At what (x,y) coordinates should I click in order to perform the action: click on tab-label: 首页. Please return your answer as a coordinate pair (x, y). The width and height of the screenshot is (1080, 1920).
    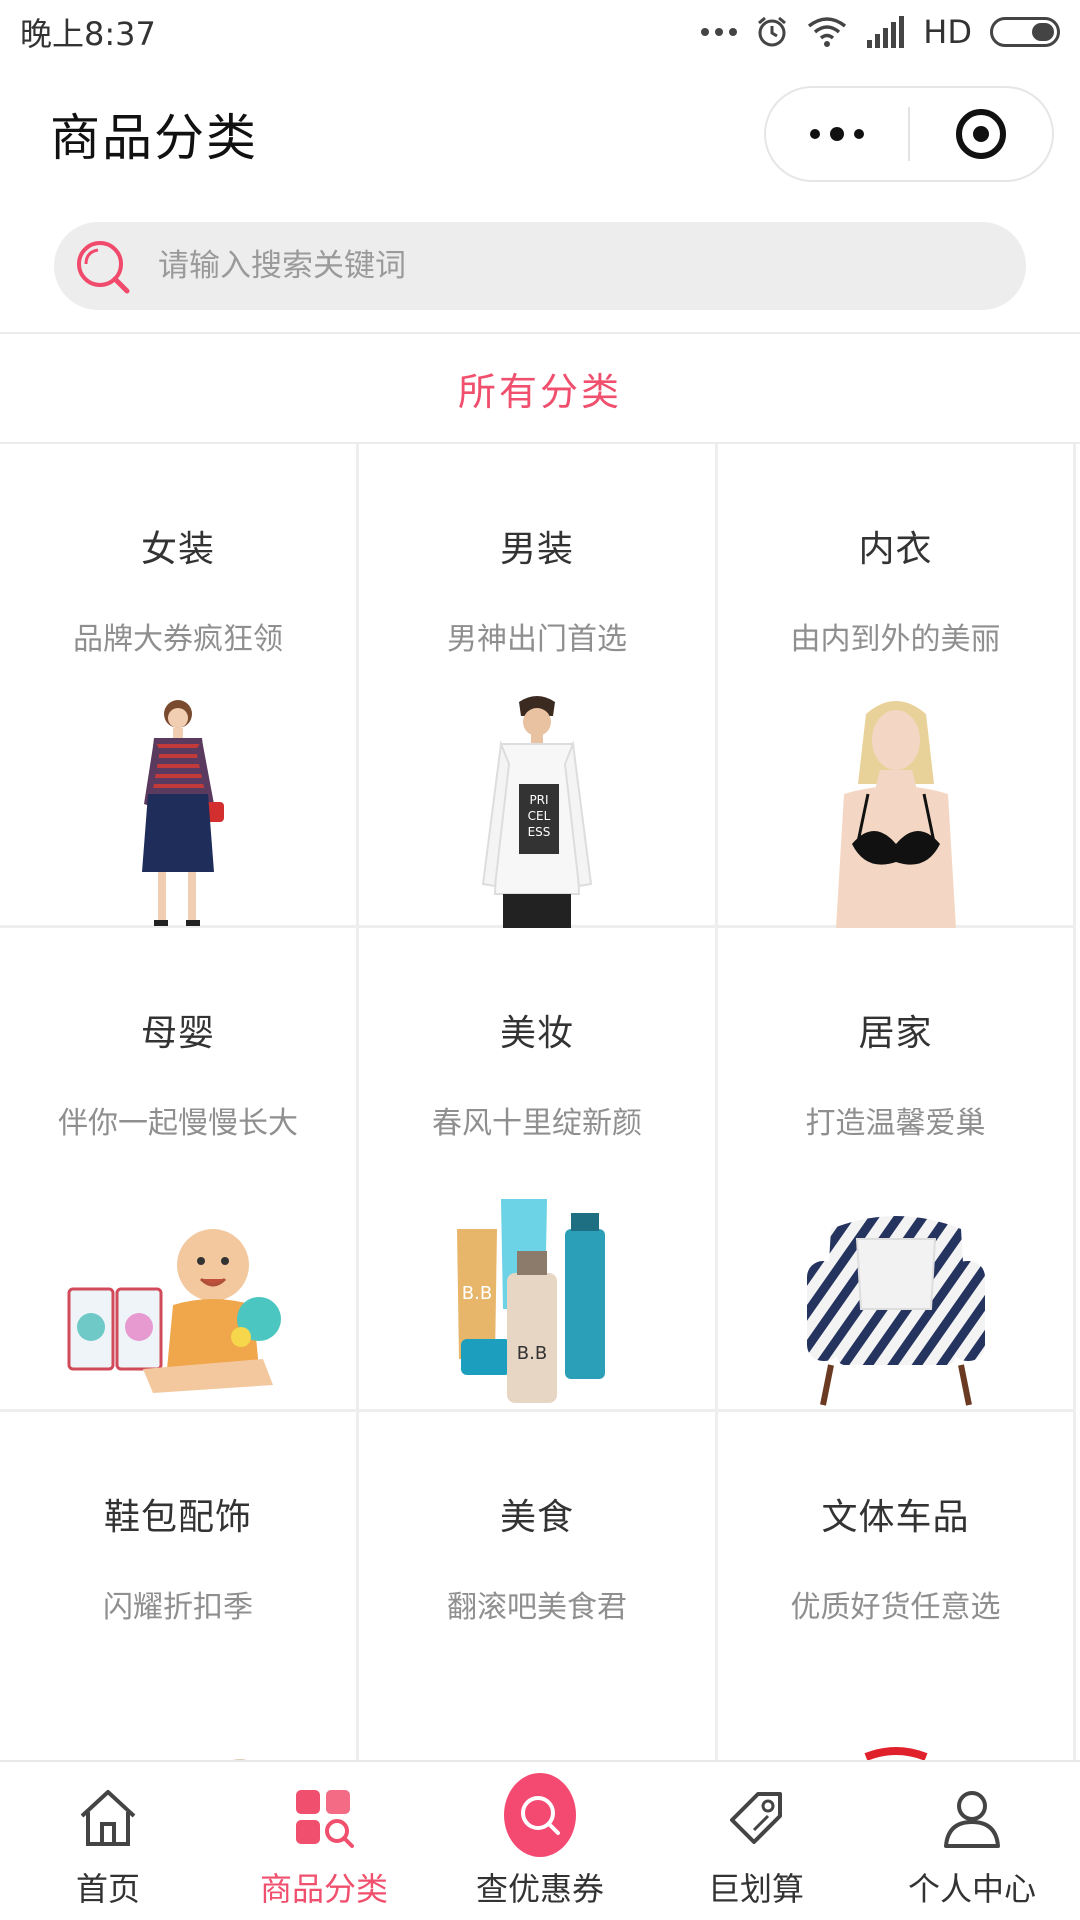
    Looking at the image, I should click on (107, 1889).